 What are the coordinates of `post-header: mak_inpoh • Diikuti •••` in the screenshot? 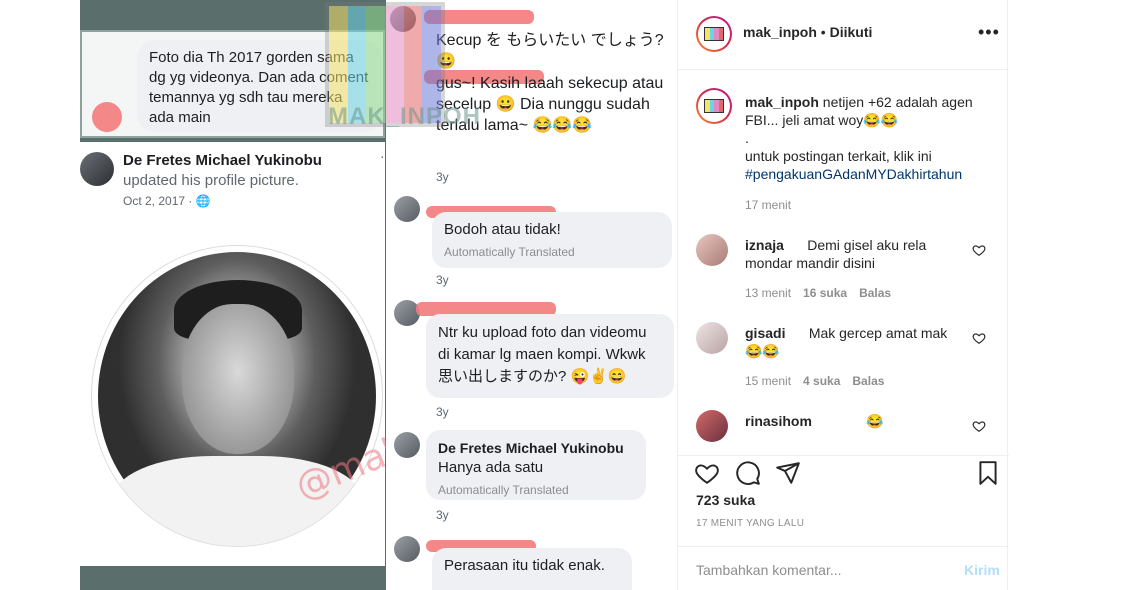 It's located at (843, 35).